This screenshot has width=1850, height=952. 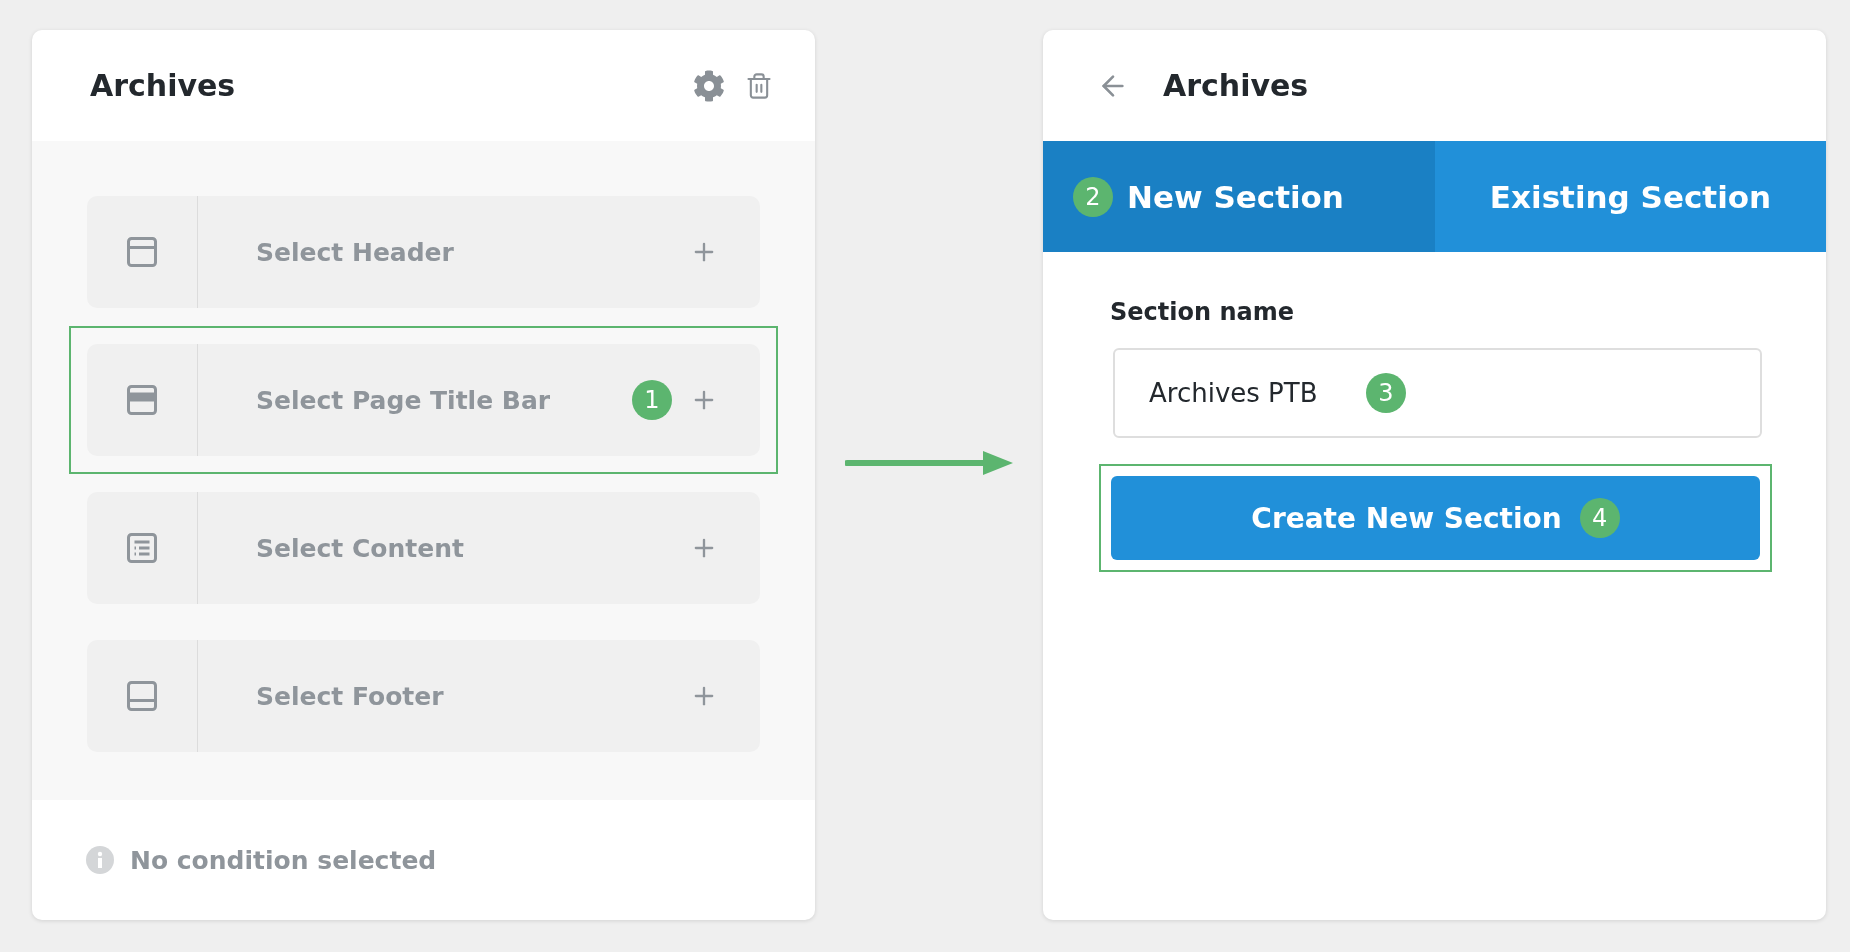 I want to click on field-label: Section name, so click(x=1202, y=312).